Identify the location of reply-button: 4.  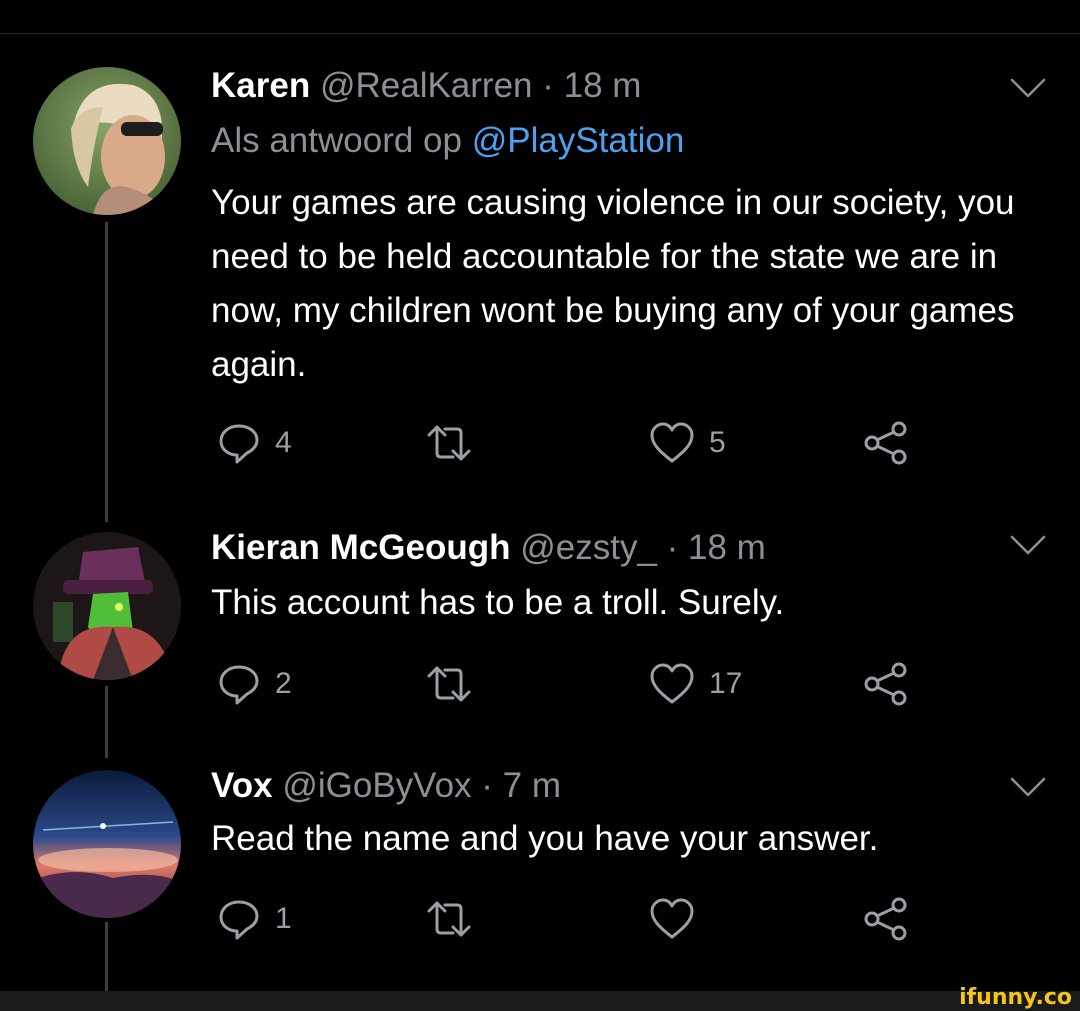
(254, 443).